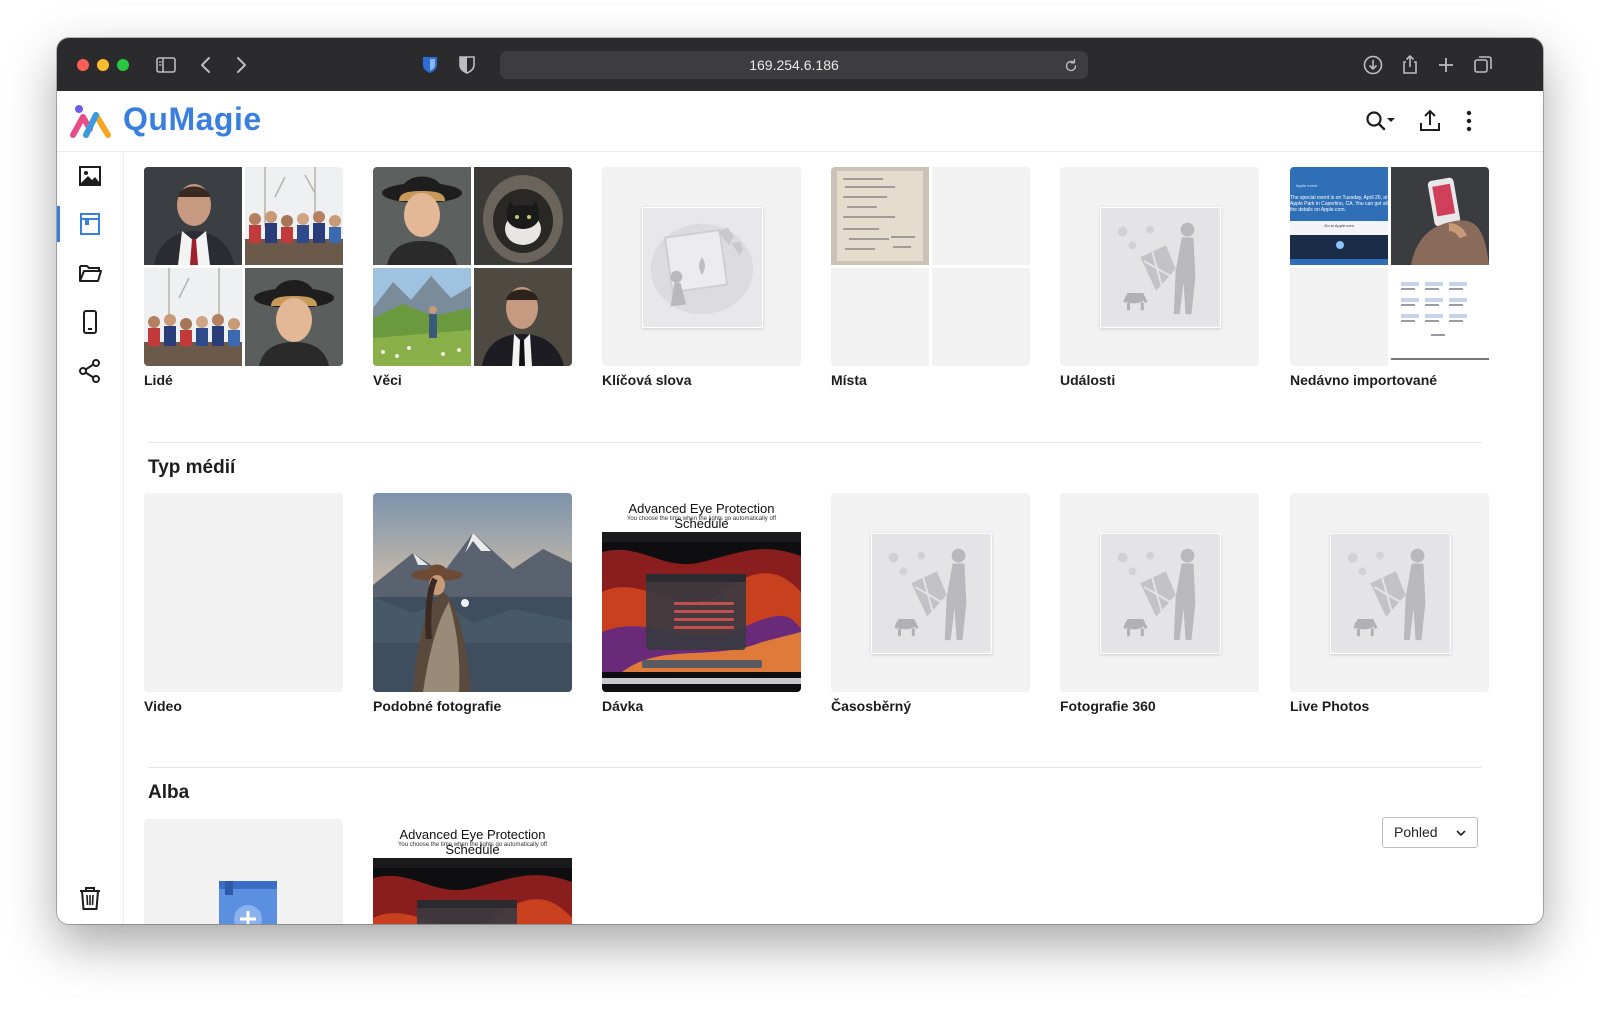 Image resolution: width=1600 pixels, height=1018 pixels. I want to click on privacy-shield-icon, so click(467, 65).